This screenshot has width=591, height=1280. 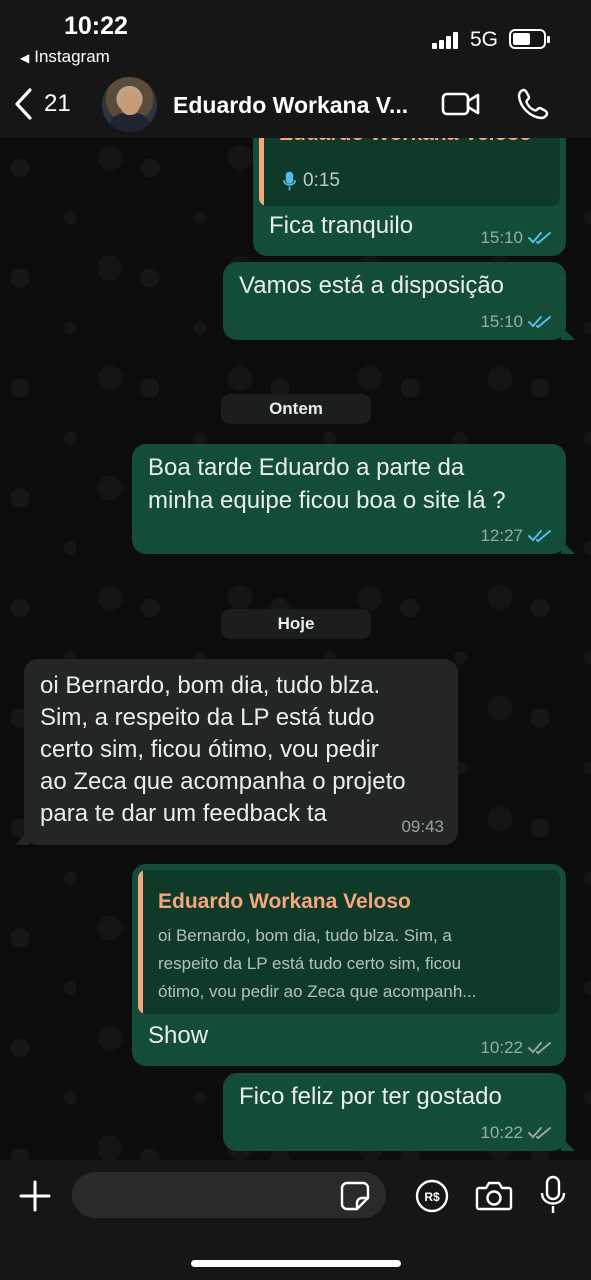 What do you see at coordinates (72, 56) in the screenshot?
I see `back-app-label: Instagram` at bounding box center [72, 56].